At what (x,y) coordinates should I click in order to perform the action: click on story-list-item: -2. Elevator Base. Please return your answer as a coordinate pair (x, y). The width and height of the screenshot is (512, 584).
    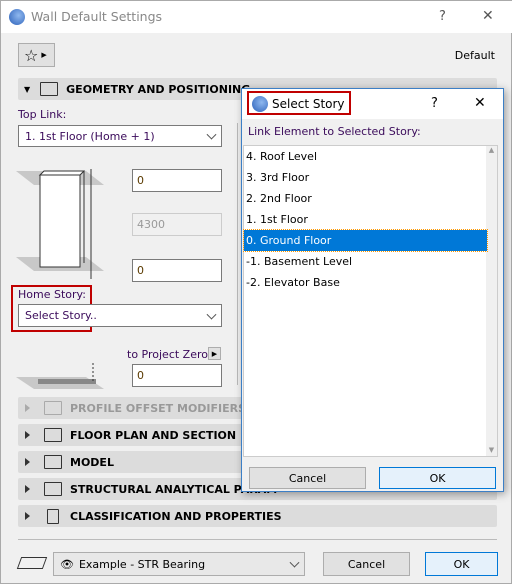
    Looking at the image, I should click on (365, 282).